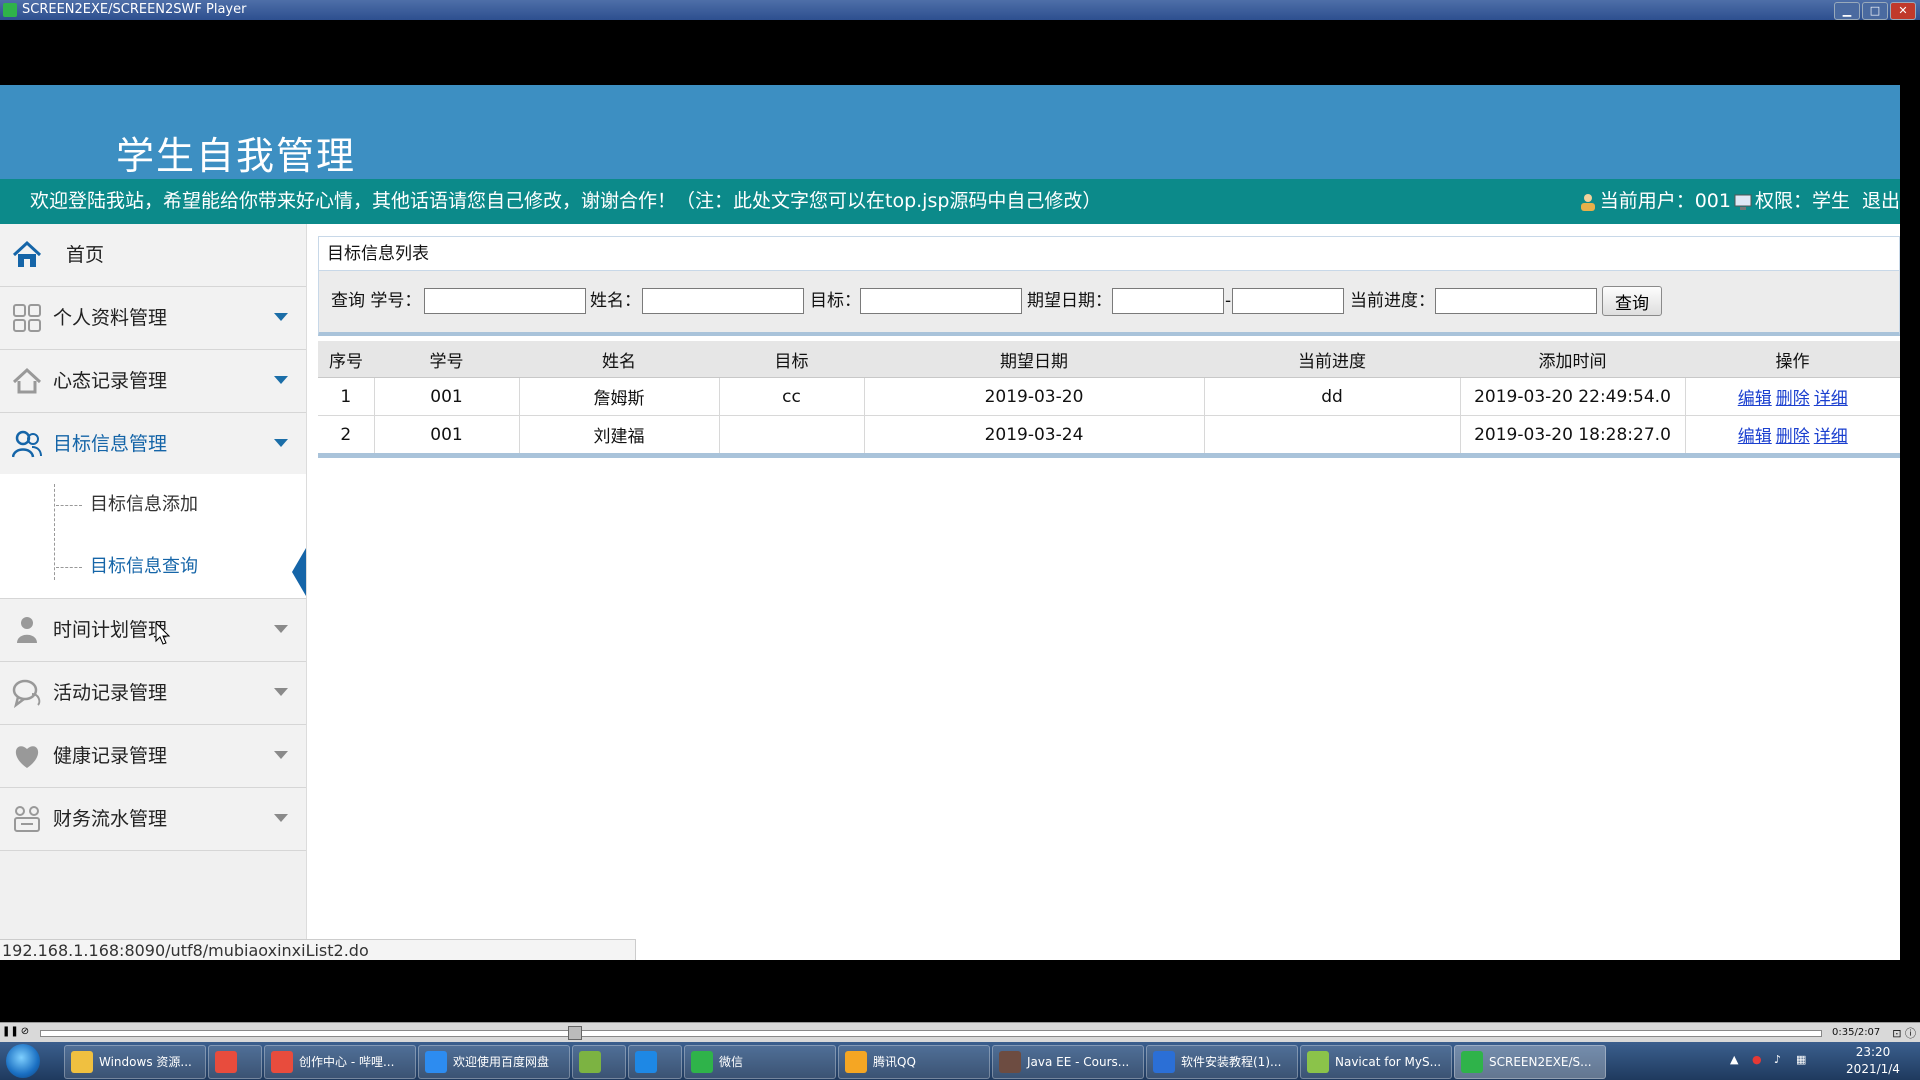  Describe the element at coordinates (1881, 201) in the screenshot. I see `logout-link: 退出` at that location.